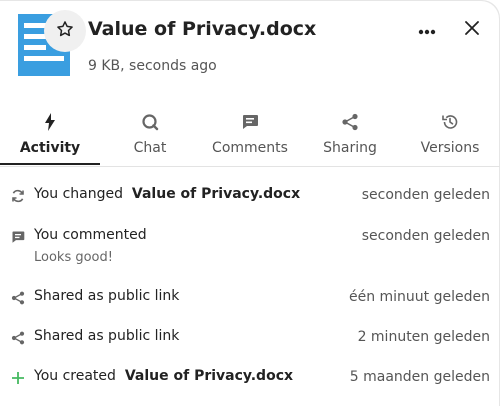  Describe the element at coordinates (350, 148) in the screenshot. I see `tab-label: Sharing` at that location.